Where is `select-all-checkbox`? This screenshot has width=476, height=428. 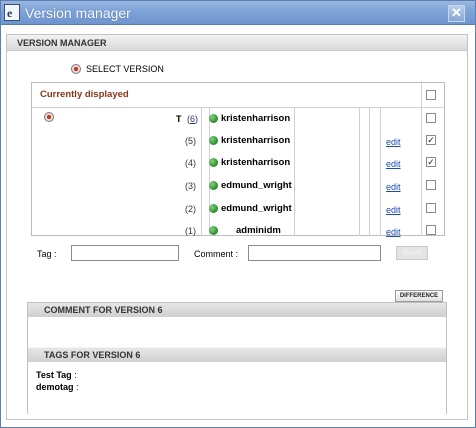
select-all-checkbox is located at coordinates (431, 95).